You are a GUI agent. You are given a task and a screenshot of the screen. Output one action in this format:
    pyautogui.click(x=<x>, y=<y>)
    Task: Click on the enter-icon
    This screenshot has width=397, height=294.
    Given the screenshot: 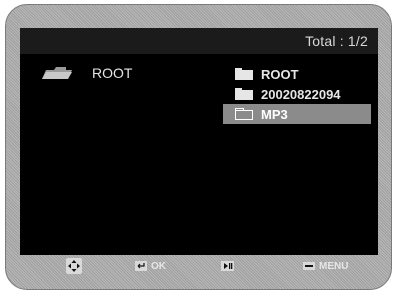 What is the action you would take?
    pyautogui.click(x=141, y=266)
    